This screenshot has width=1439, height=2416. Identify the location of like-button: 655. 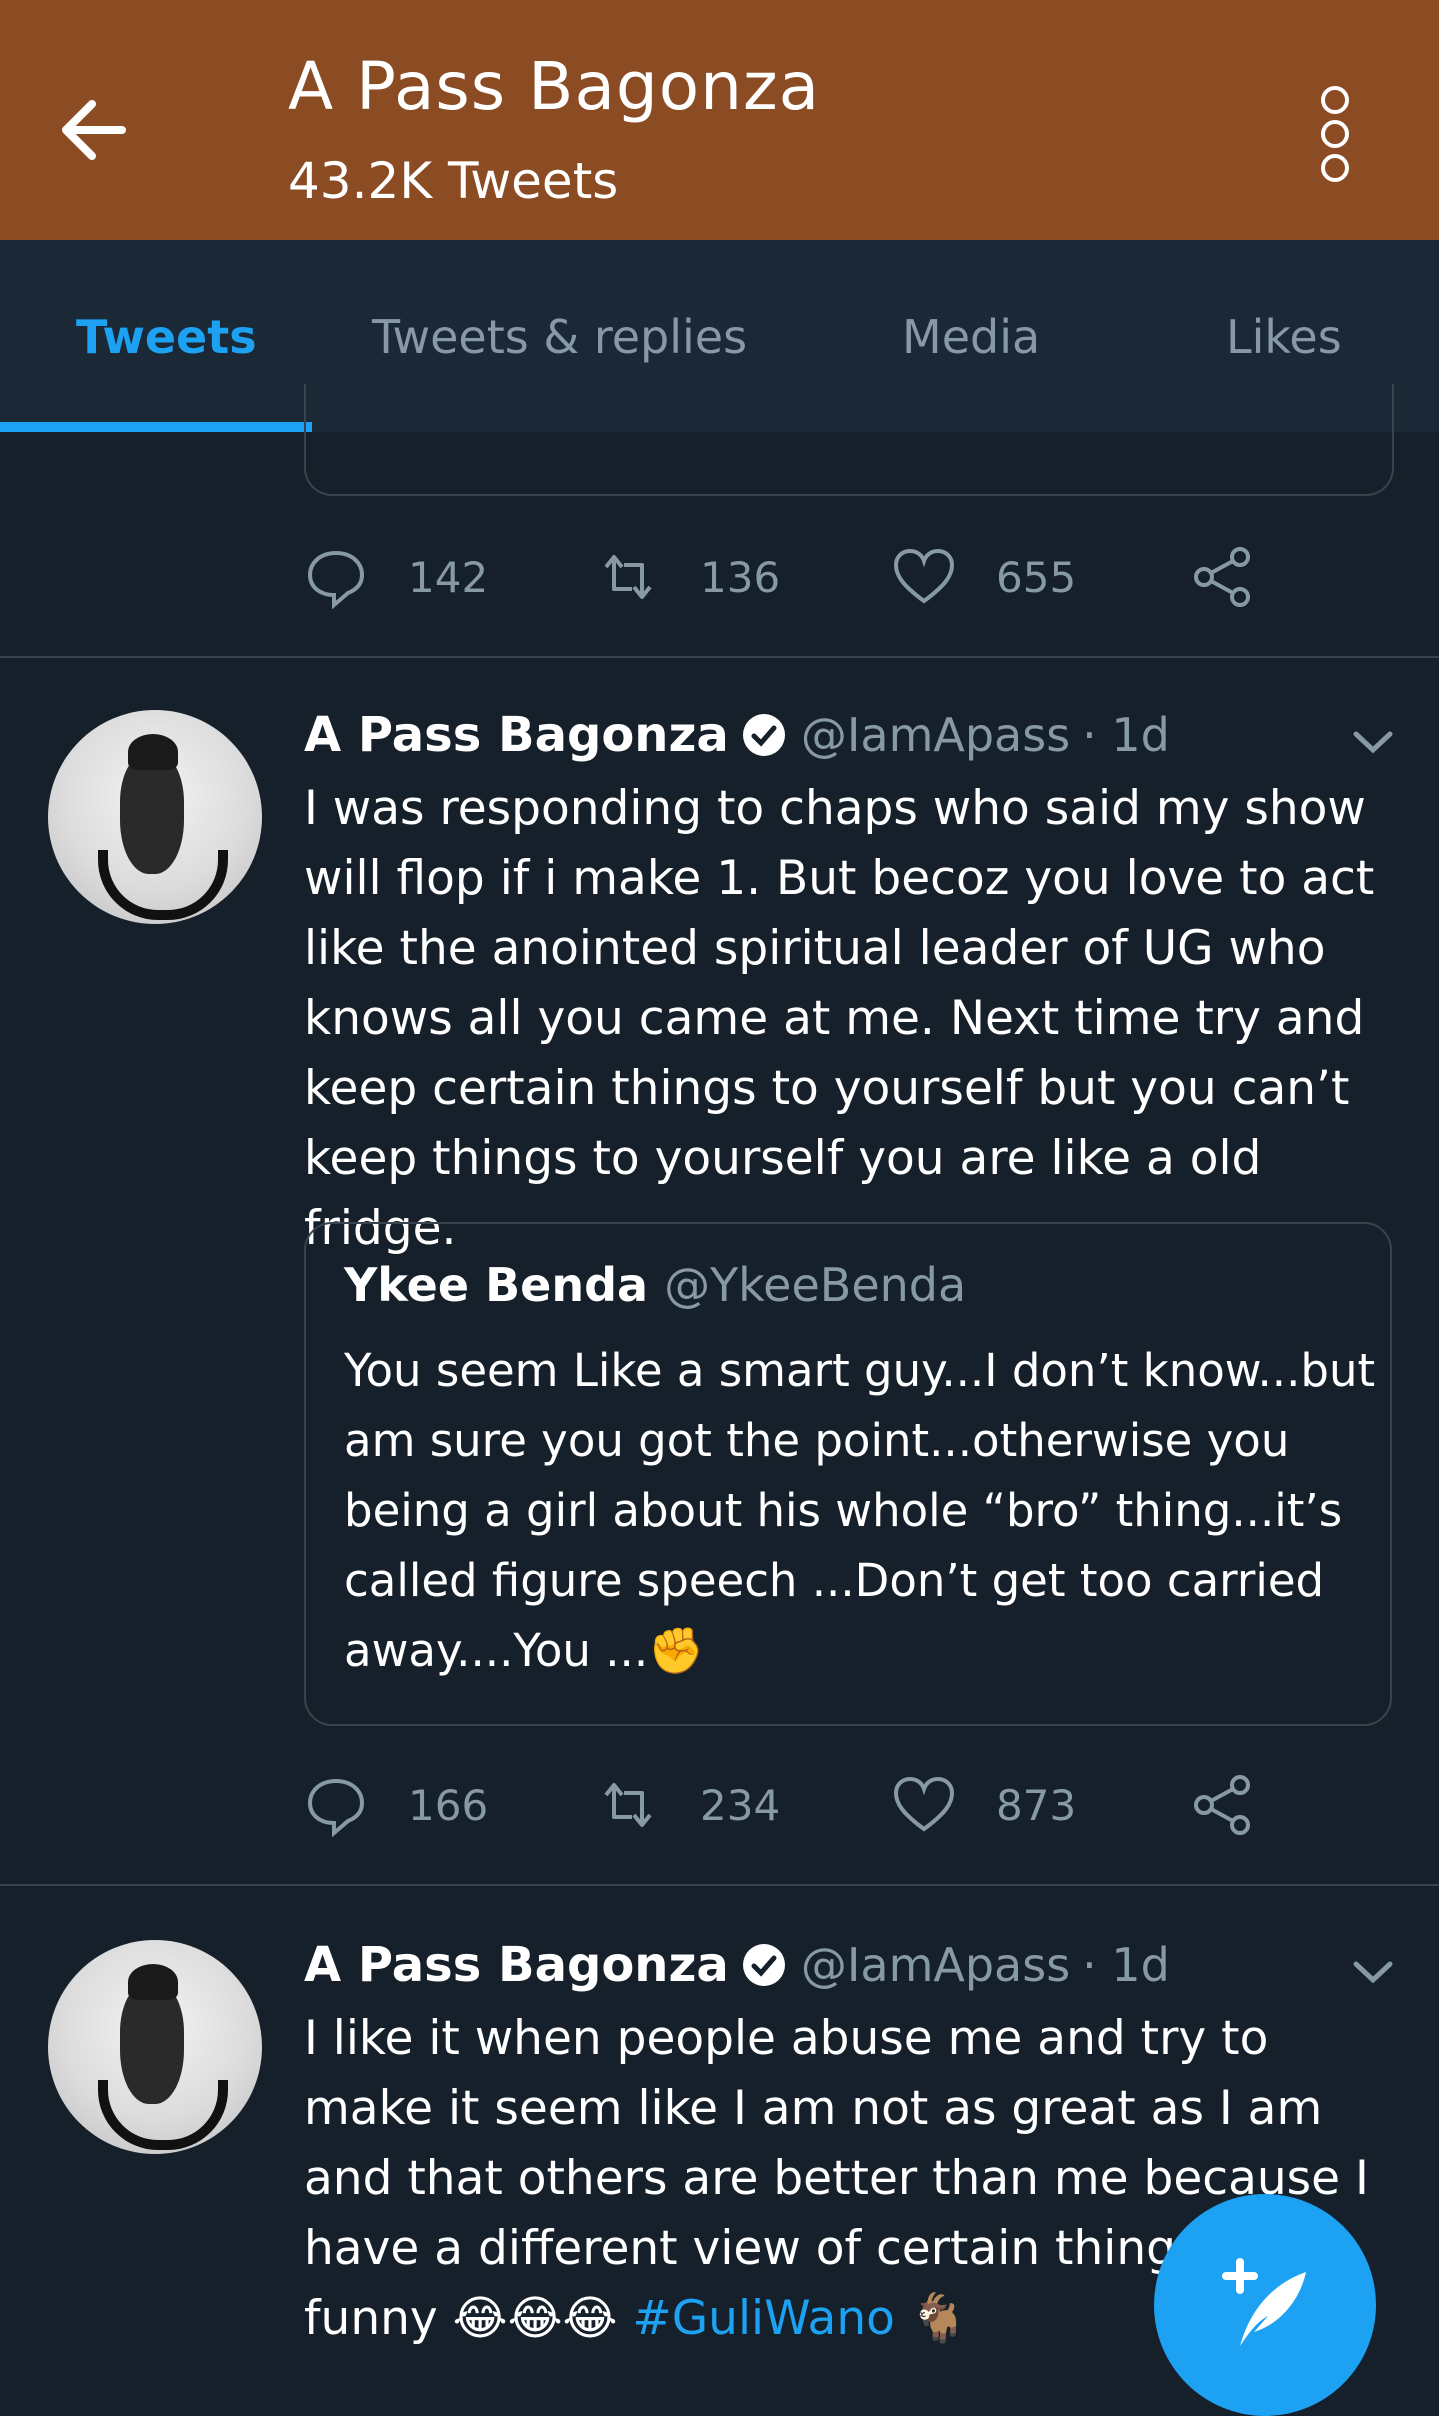
(984, 577).